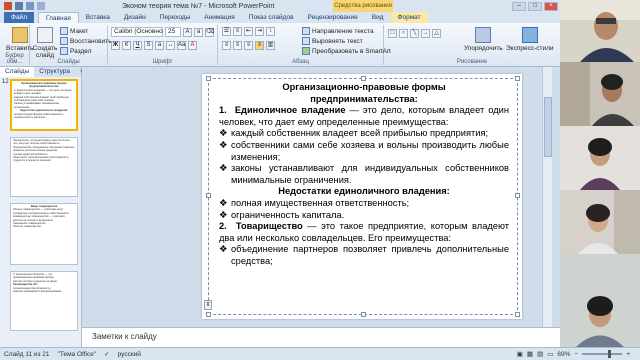 This screenshot has width=640, height=360. What do you see at coordinates (226, 31) in the screenshot?
I see `bullets-icon: ☰` at bounding box center [226, 31].